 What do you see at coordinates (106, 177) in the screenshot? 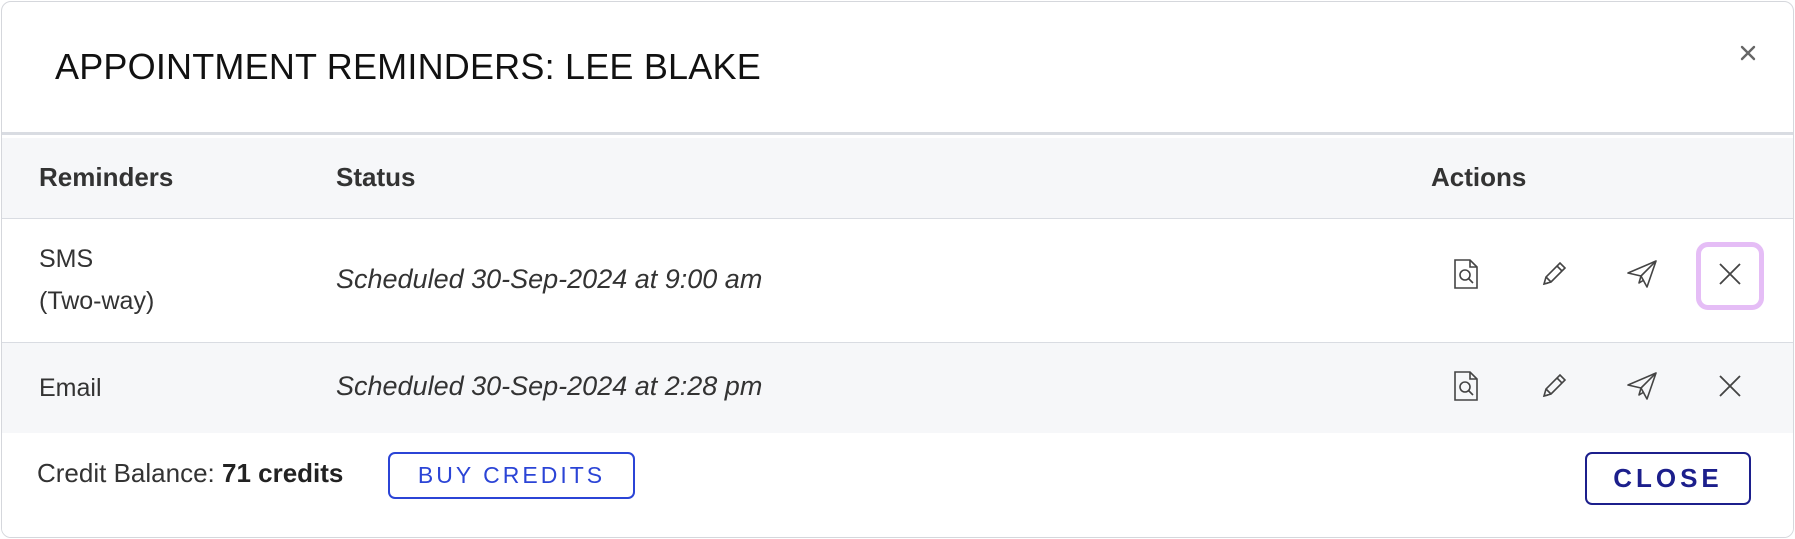
I see `column-header-reminders: Reminders` at bounding box center [106, 177].